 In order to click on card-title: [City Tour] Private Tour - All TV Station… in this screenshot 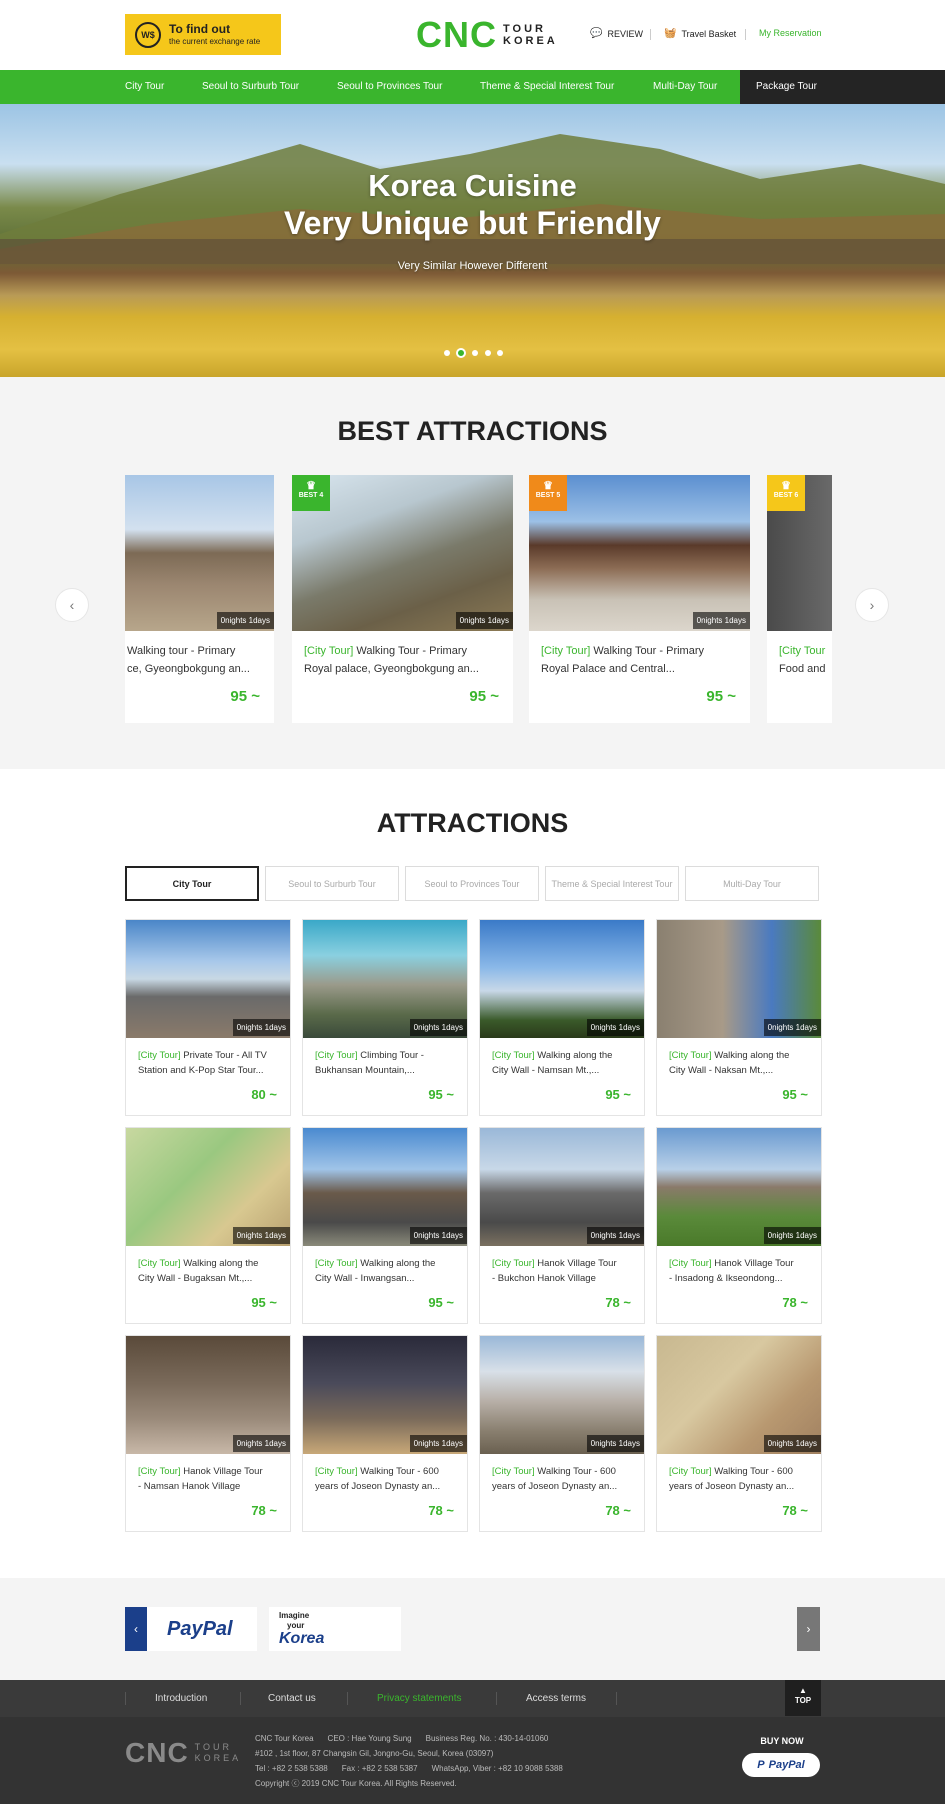, I will do `click(202, 1063)`.